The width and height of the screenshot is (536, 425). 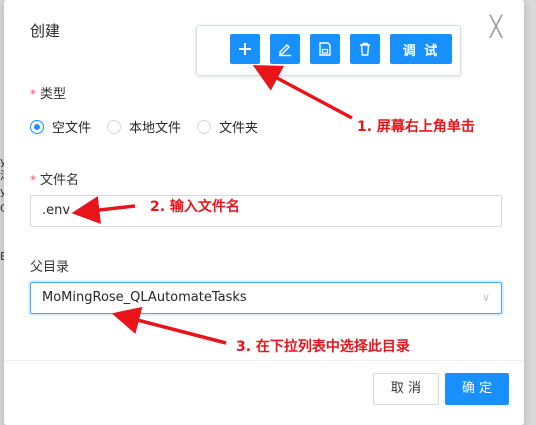 I want to click on type-radio-group: 空文件 本地文件 文件夹, so click(x=152, y=126).